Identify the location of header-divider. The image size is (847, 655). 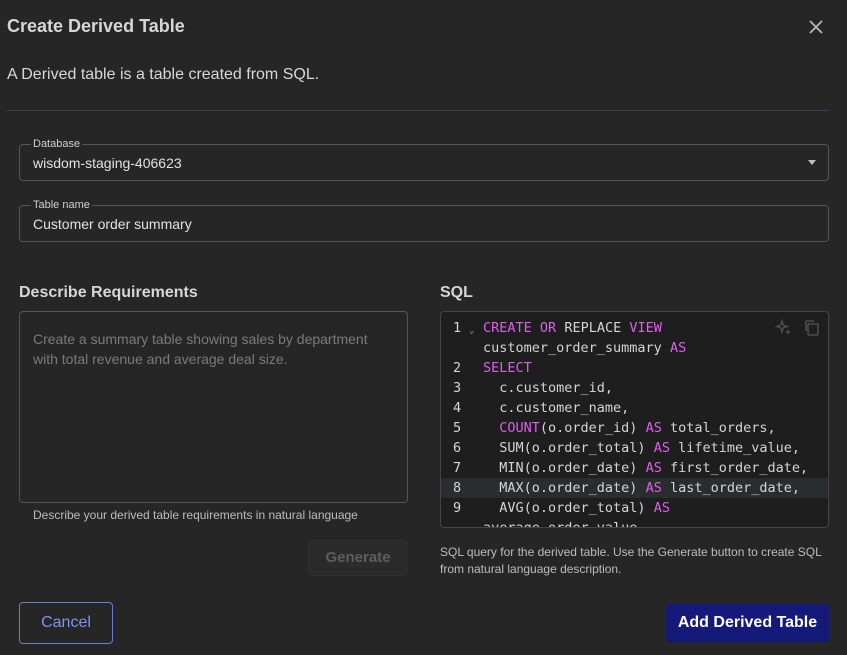
(418, 110).